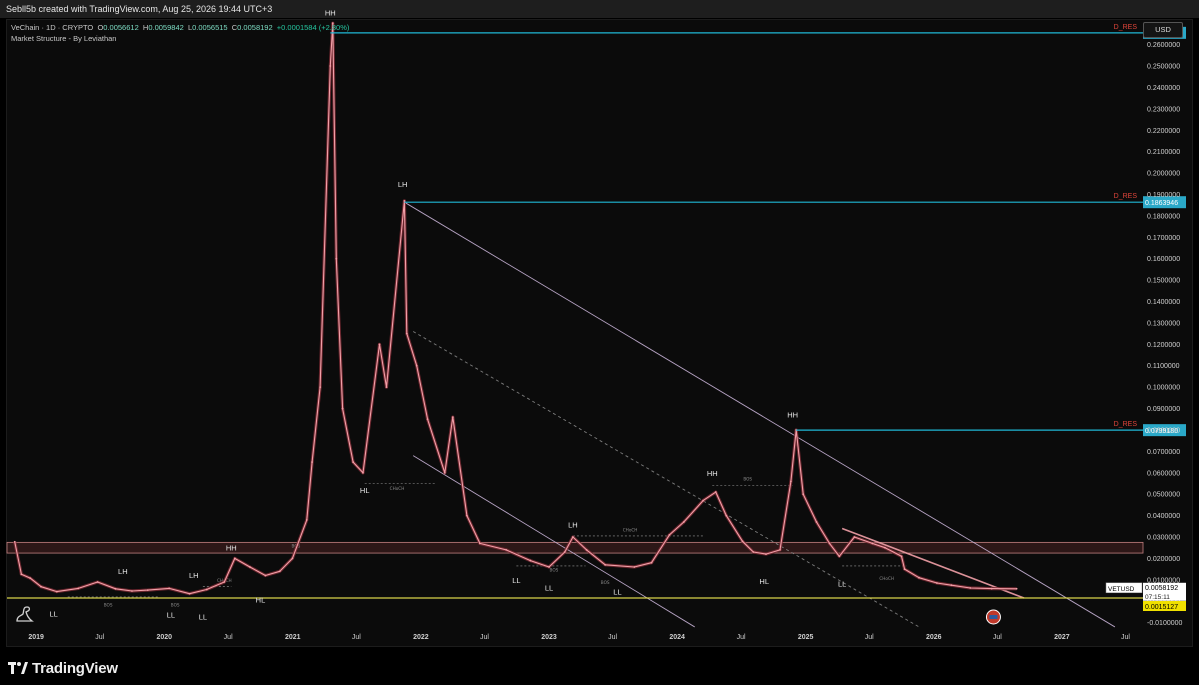  What do you see at coordinates (1163, 67) in the screenshot?
I see `y-tick-label: 0.2500000` at bounding box center [1163, 67].